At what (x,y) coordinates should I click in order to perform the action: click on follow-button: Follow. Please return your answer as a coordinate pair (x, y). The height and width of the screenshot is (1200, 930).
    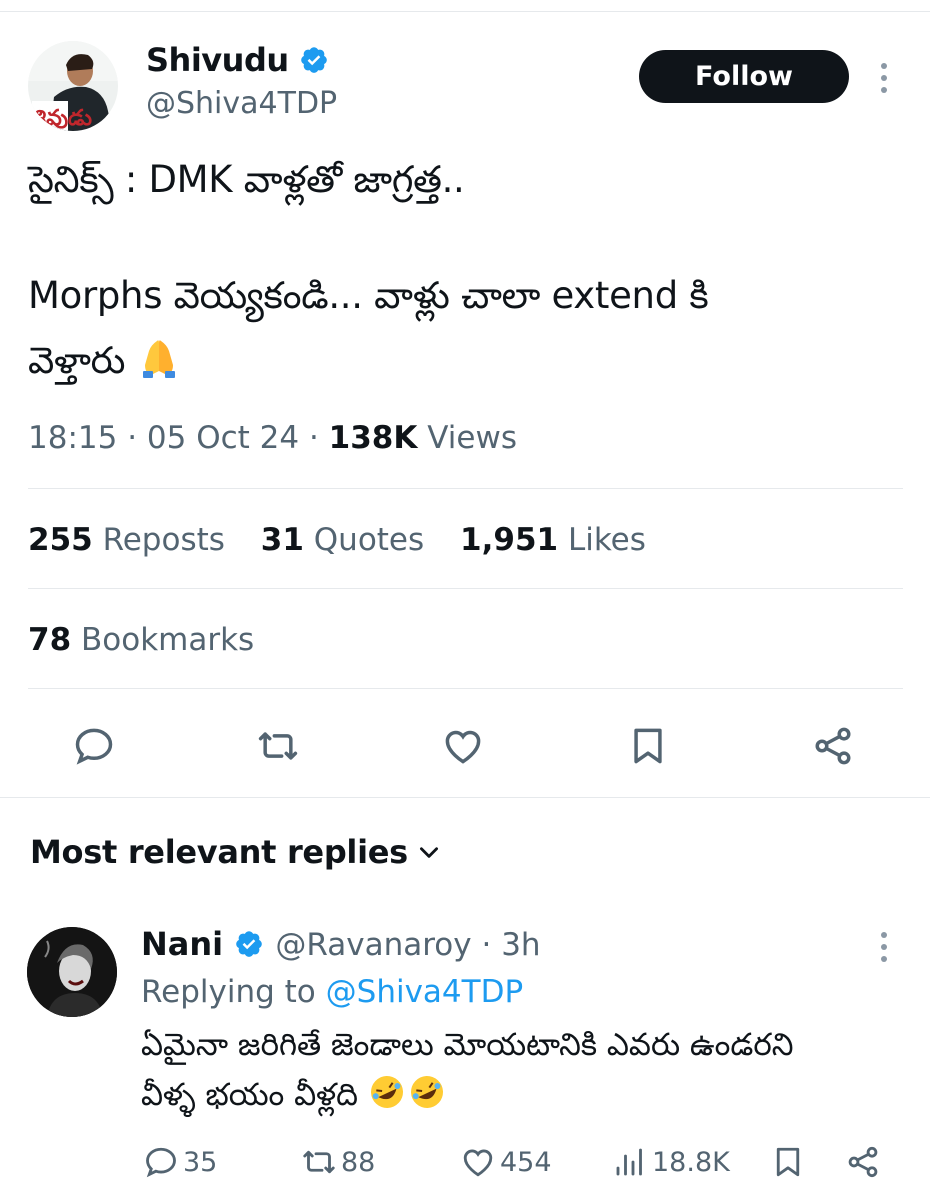
    Looking at the image, I should click on (744, 76).